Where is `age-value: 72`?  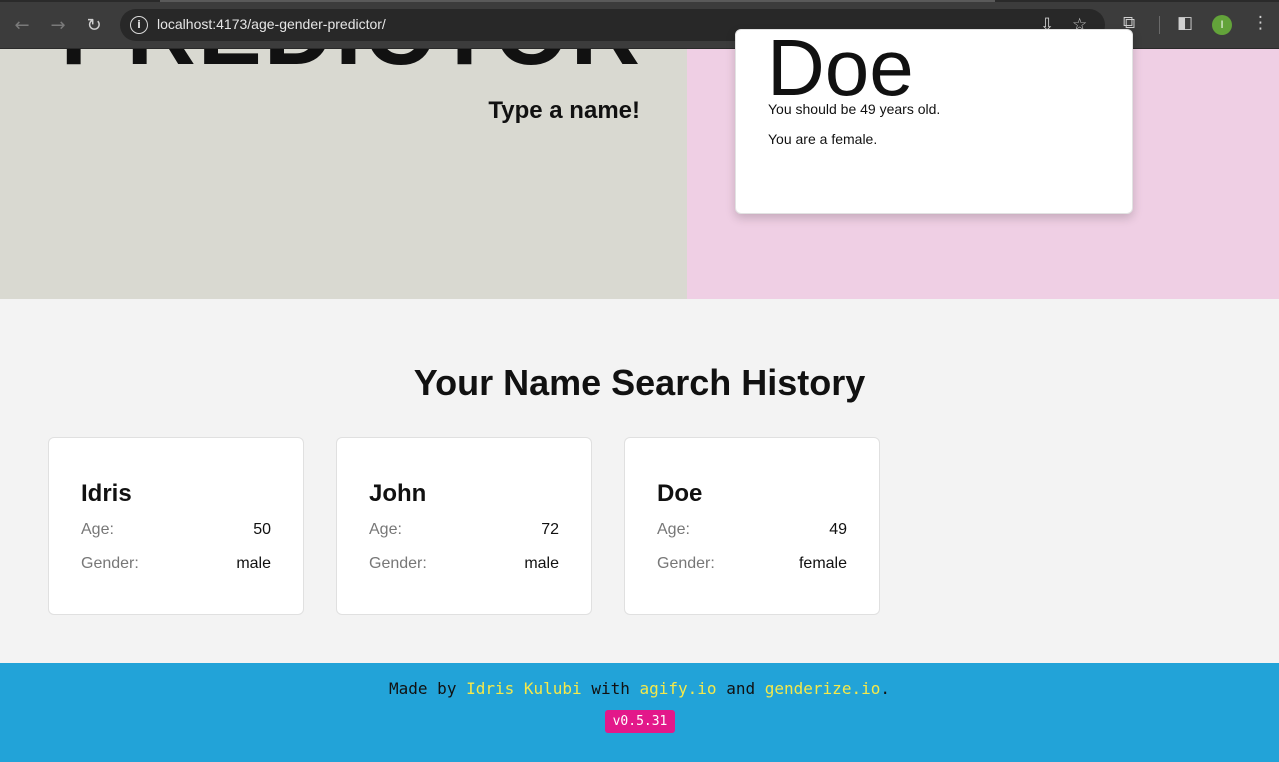
age-value: 72 is located at coordinates (550, 529).